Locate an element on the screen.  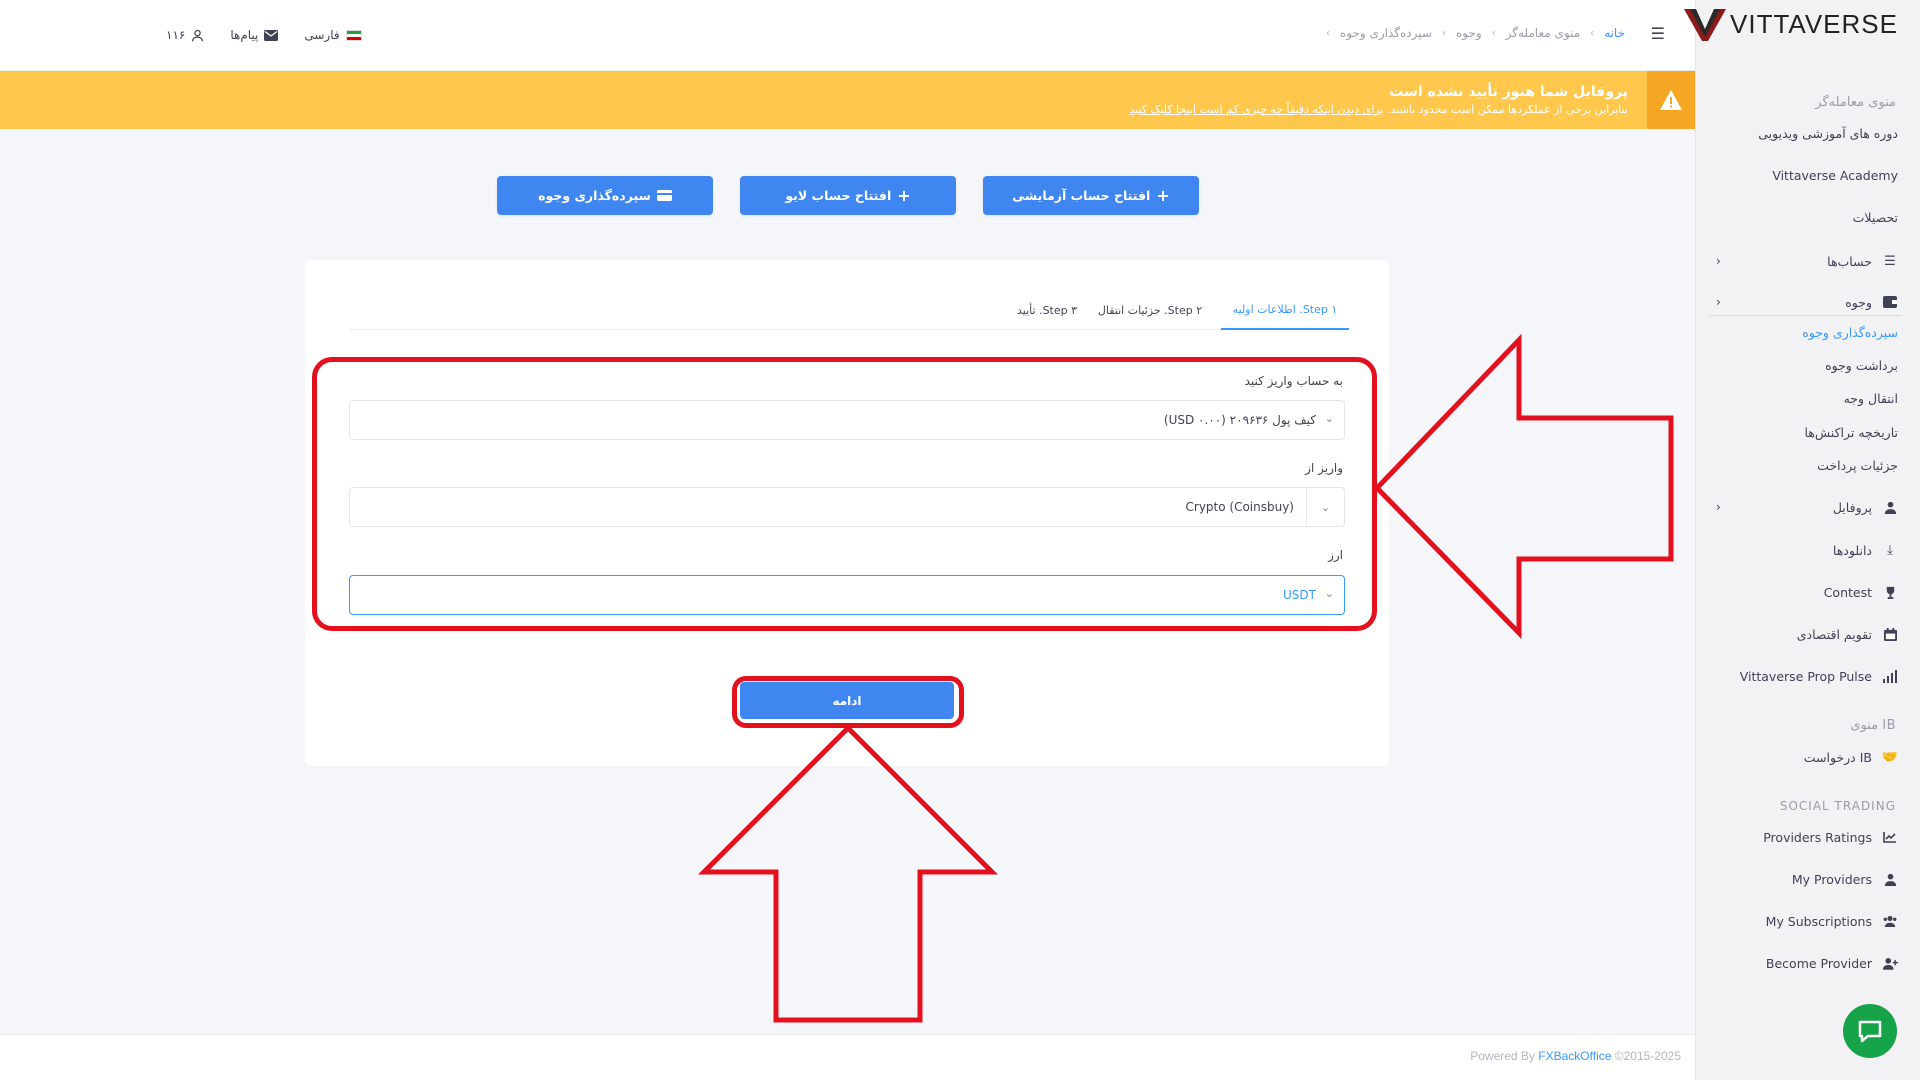
sidebar-item-deposit: سپرده‌گذاری وجوه is located at coordinates (1803, 332).